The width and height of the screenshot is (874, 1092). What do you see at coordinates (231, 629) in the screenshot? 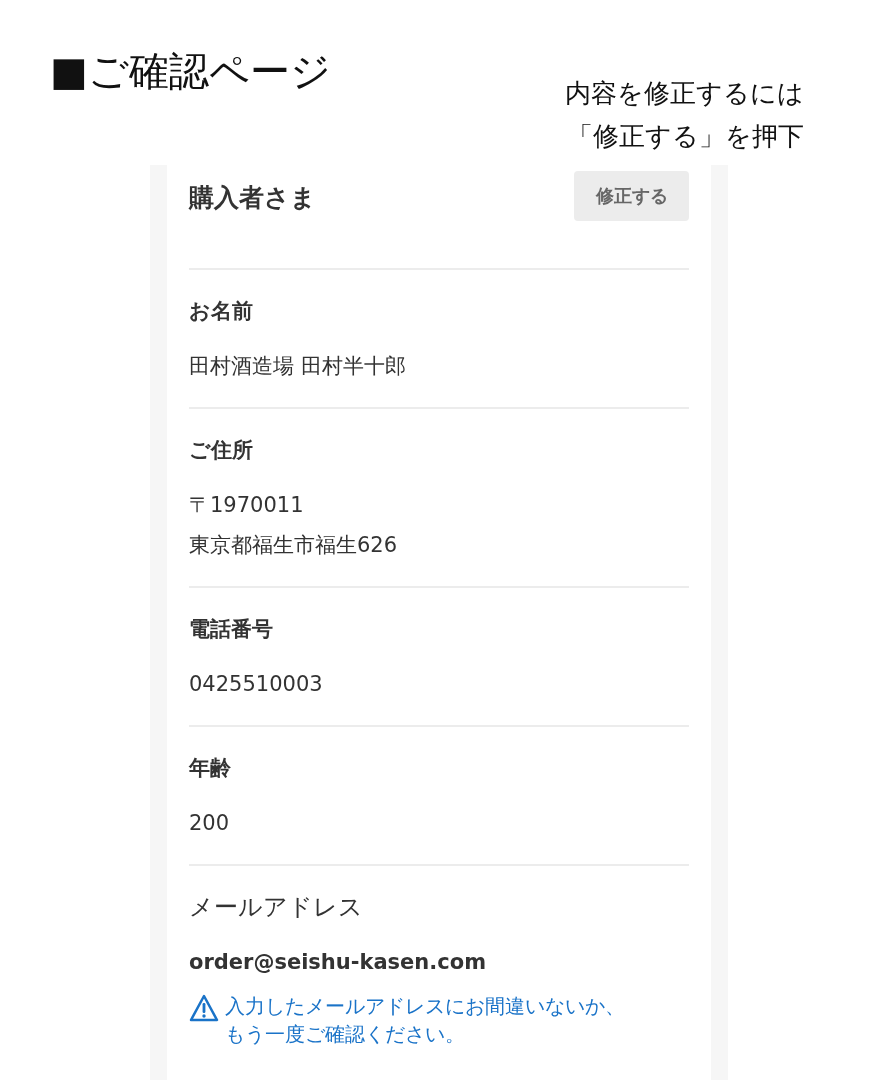
I see `field-label: 電話番号` at bounding box center [231, 629].